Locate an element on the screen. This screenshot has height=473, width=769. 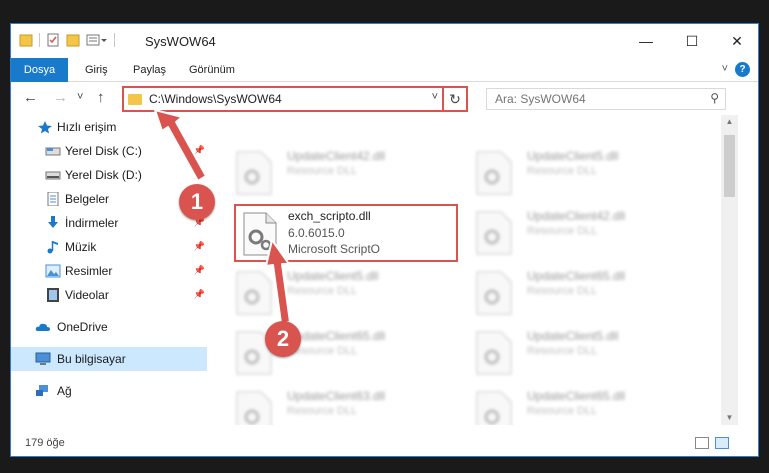
help-icon: ? is located at coordinates (742, 69).